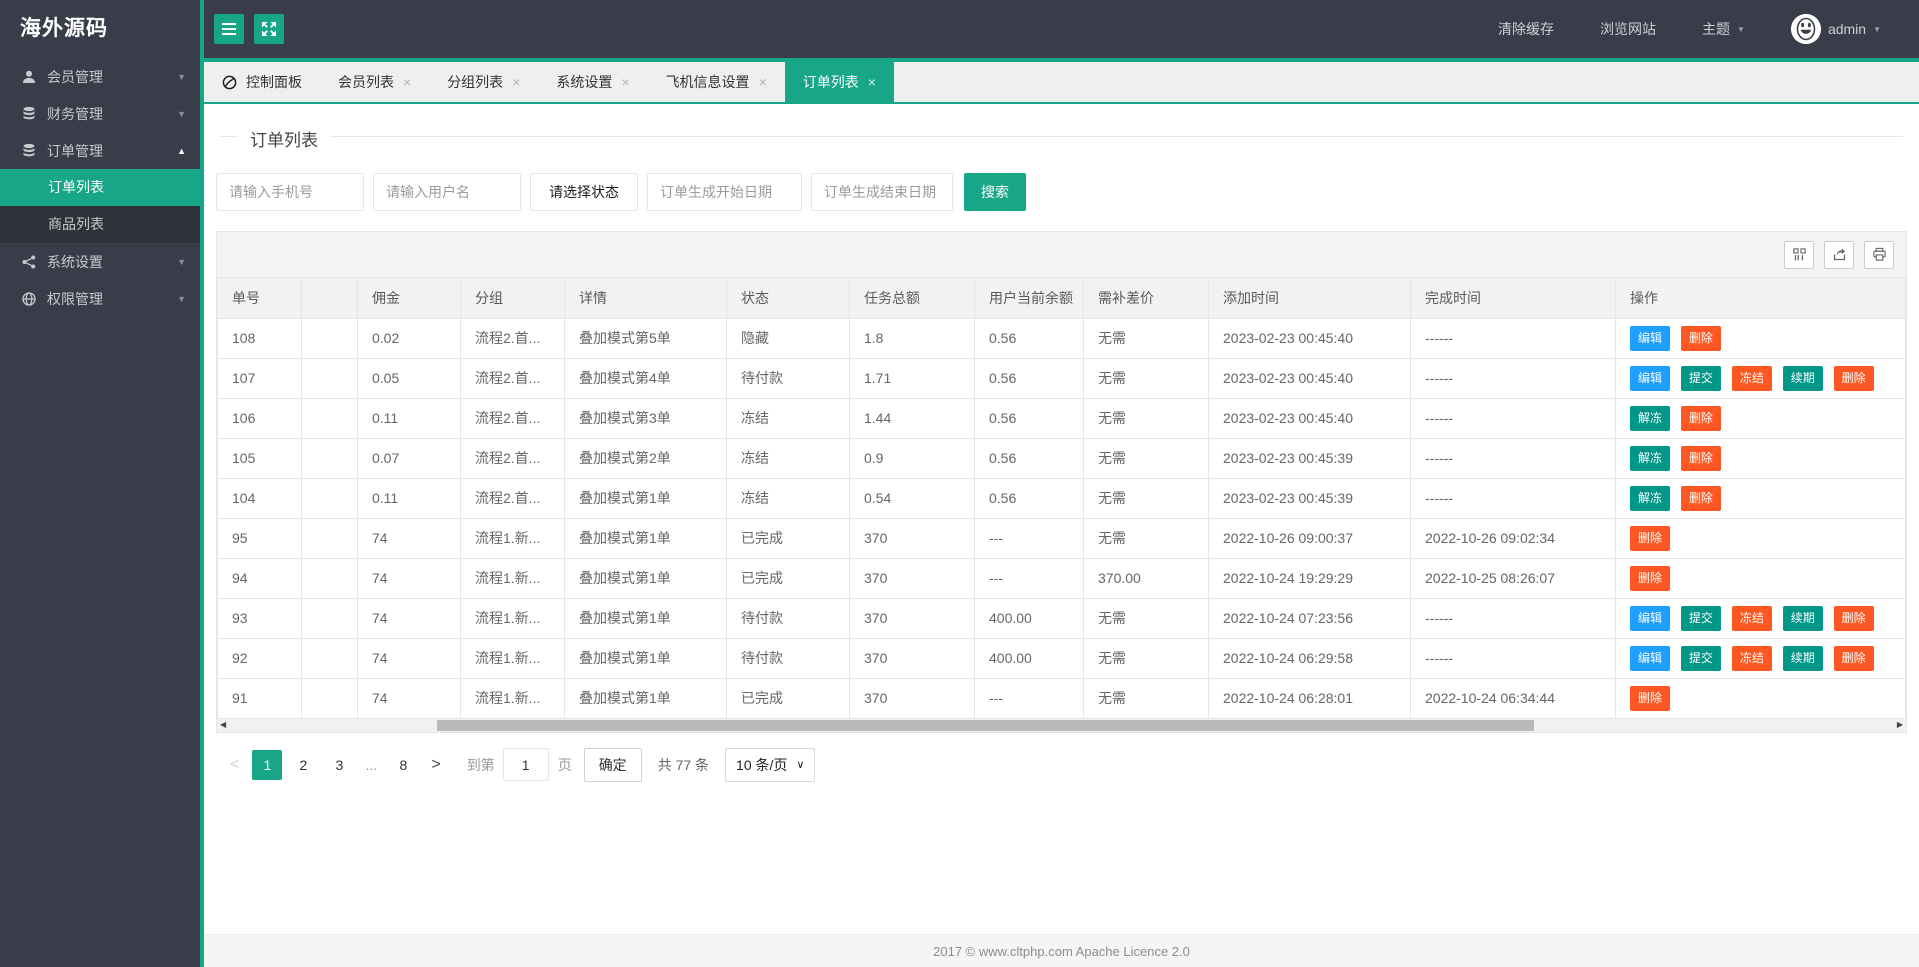 The height and width of the screenshot is (967, 1919). Describe the element at coordinates (303, 765) in the screenshot. I see `page-number-2: 2` at that location.